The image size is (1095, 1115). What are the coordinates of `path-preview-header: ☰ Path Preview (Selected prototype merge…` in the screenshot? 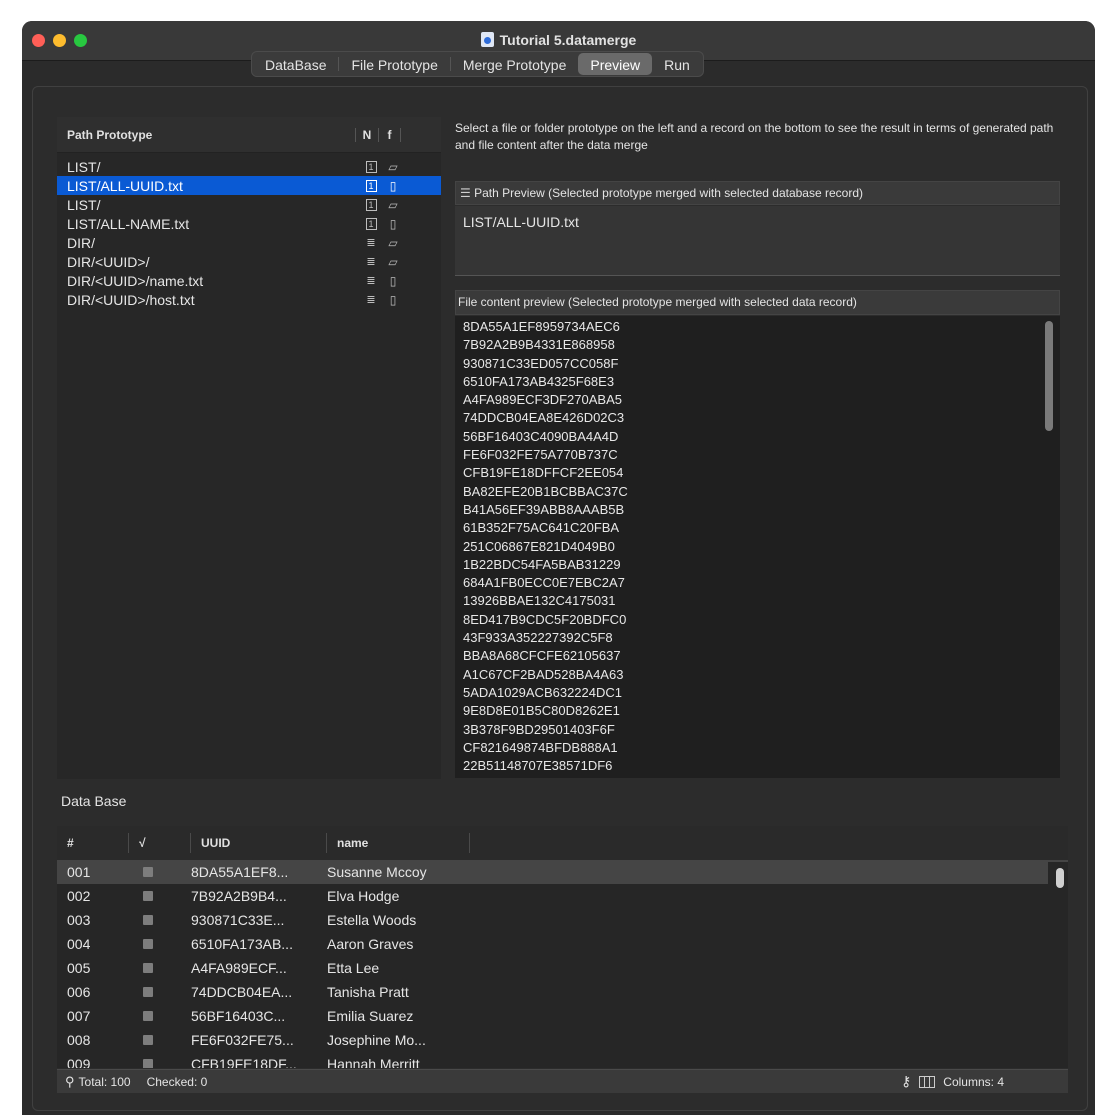 It's located at (757, 193).